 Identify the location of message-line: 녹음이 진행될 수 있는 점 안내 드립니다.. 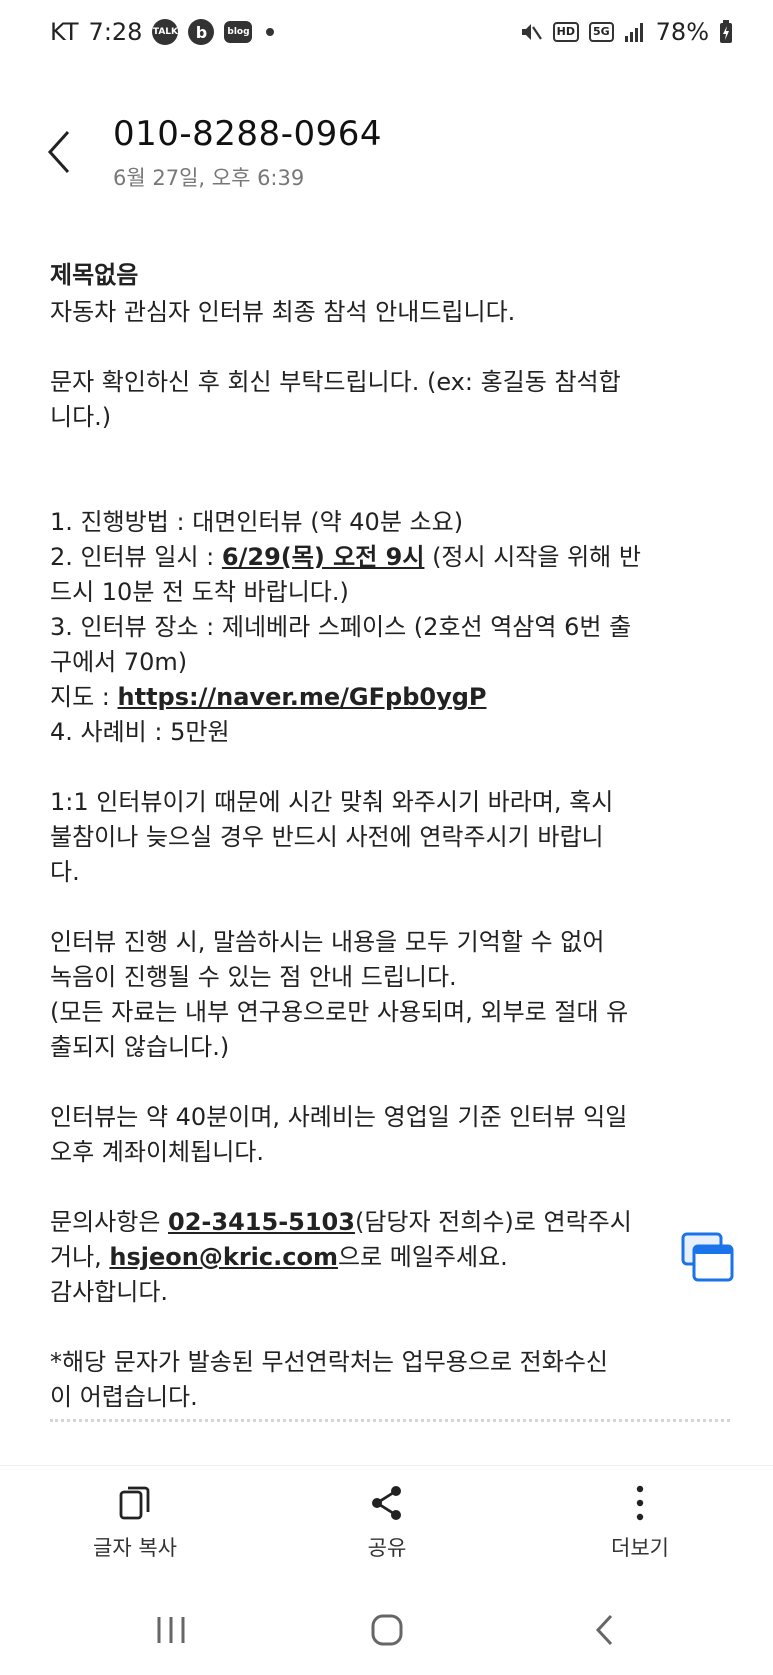
(253, 977).